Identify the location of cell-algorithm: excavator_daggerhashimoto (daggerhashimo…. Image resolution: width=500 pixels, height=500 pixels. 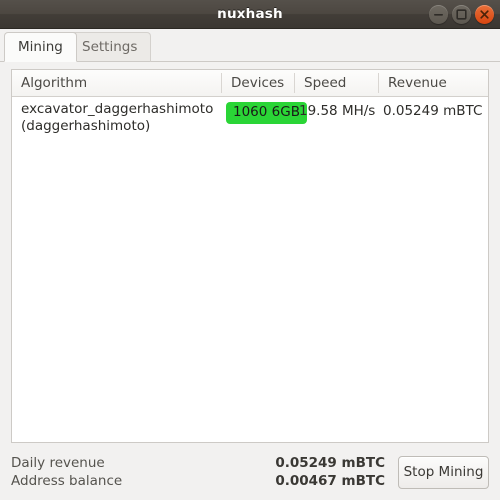
(117, 116).